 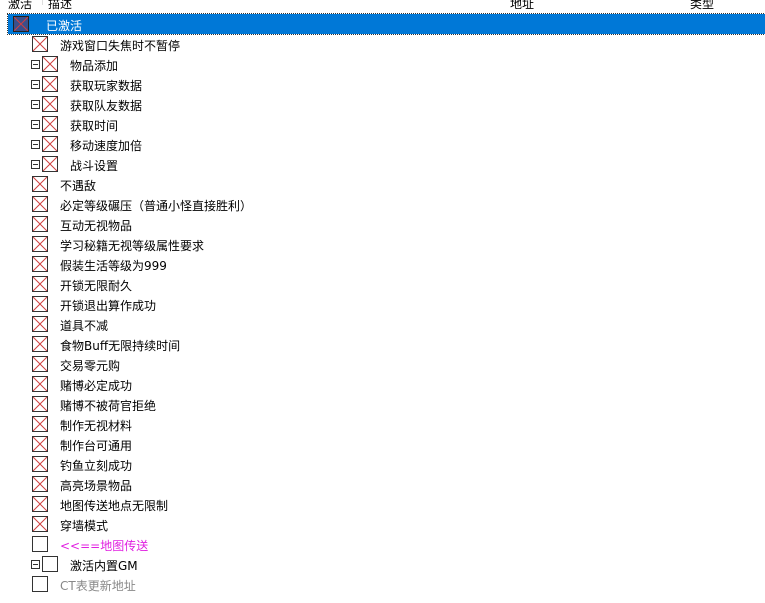 What do you see at coordinates (78, 186) in the screenshot?
I see `row-description: 不遇敌` at bounding box center [78, 186].